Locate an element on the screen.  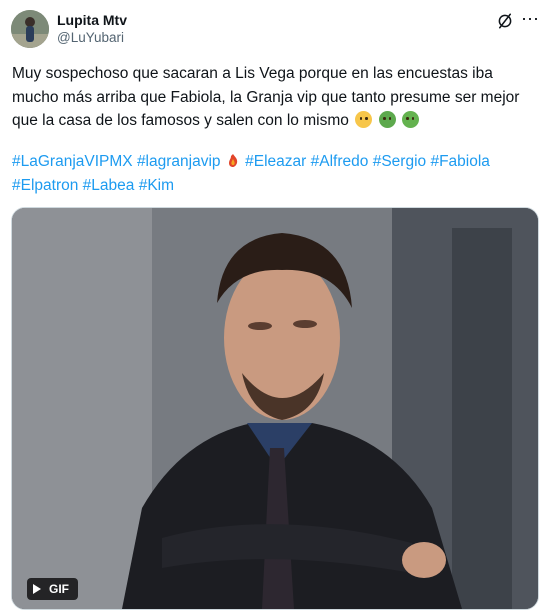
hashtag-elpatron: #Elpatron is located at coordinates (45, 185).